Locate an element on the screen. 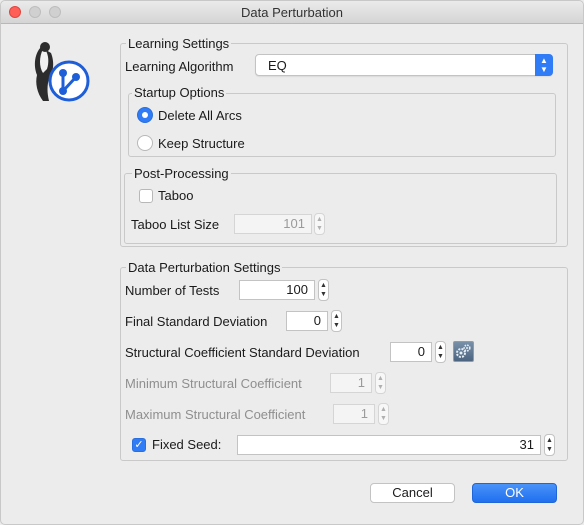 The height and width of the screenshot is (525, 584). taboo-list-size-field: 101 is located at coordinates (273, 224).